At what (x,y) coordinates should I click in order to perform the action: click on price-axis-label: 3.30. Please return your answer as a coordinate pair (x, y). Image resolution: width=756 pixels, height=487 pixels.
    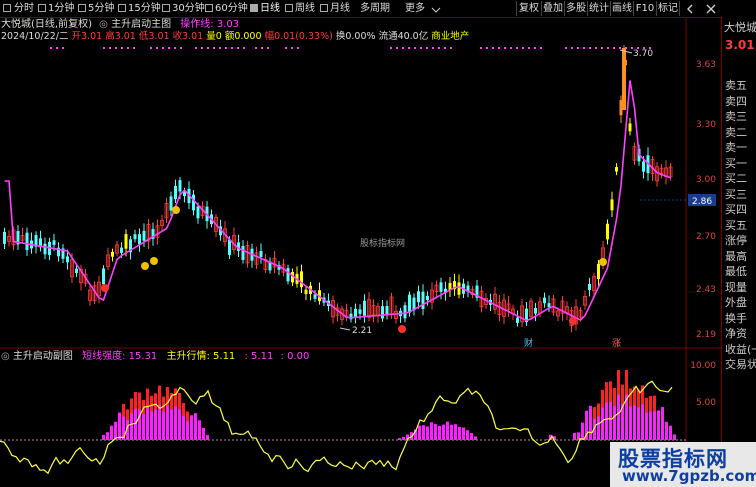
    Looking at the image, I should click on (705, 125).